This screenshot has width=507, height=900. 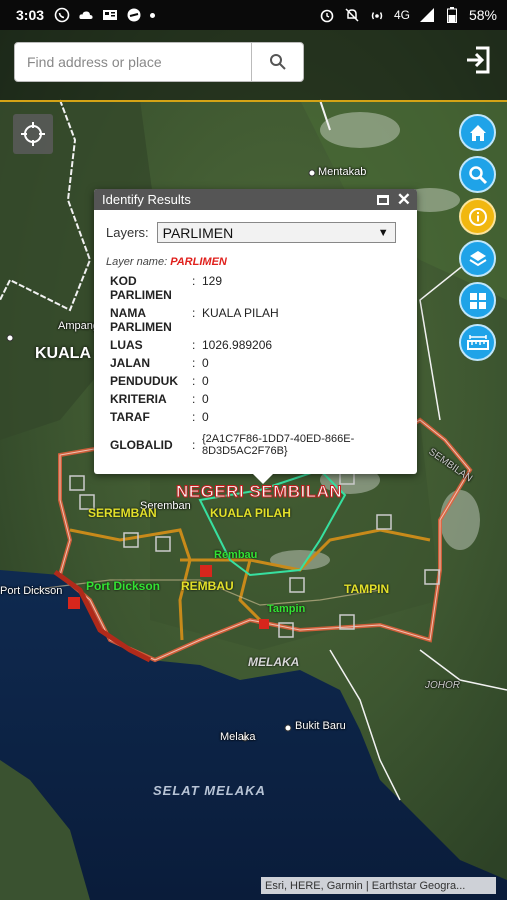 I want to click on status-time: 3:03, so click(x=30, y=15).